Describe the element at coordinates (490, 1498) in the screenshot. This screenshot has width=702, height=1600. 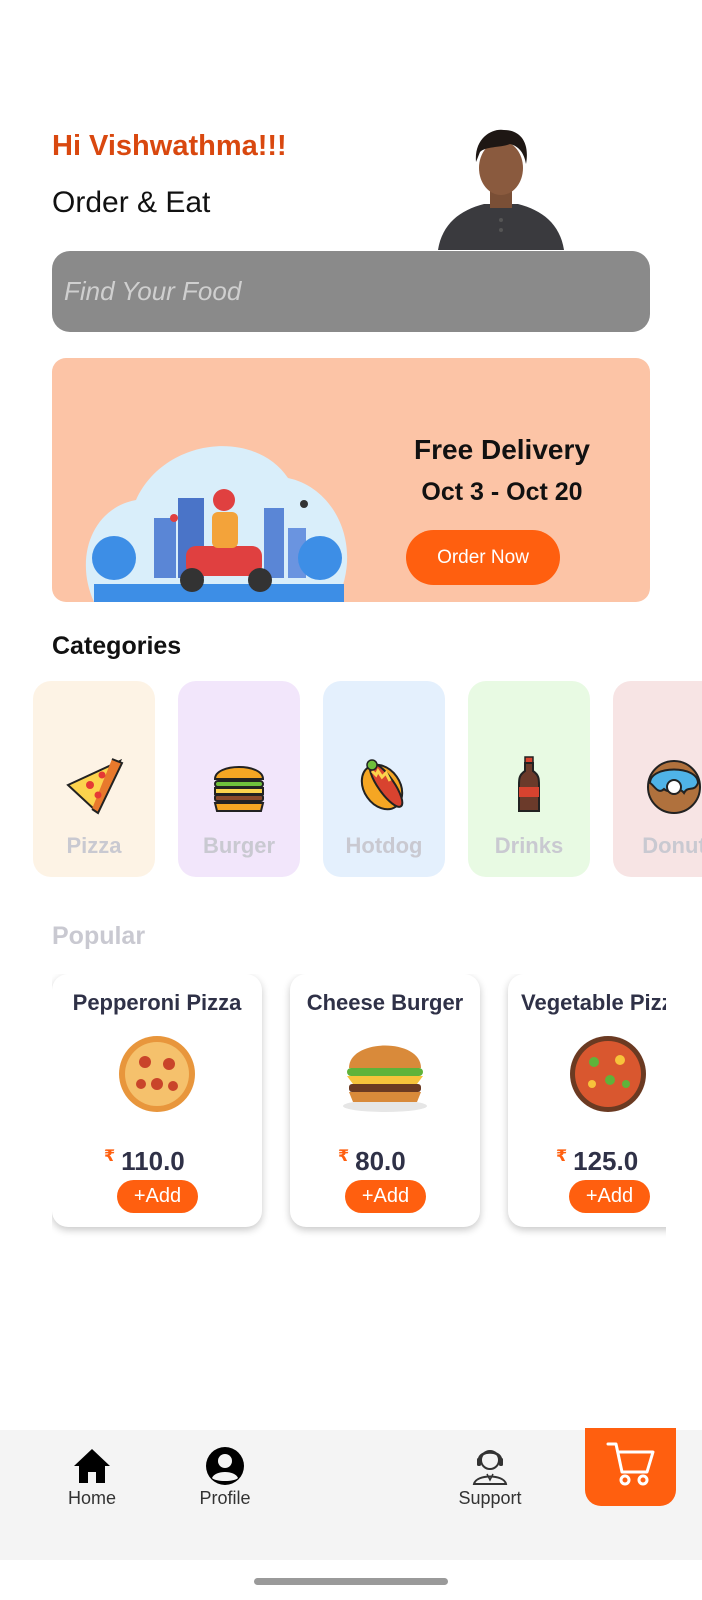
I see `nav-label: Support` at that location.